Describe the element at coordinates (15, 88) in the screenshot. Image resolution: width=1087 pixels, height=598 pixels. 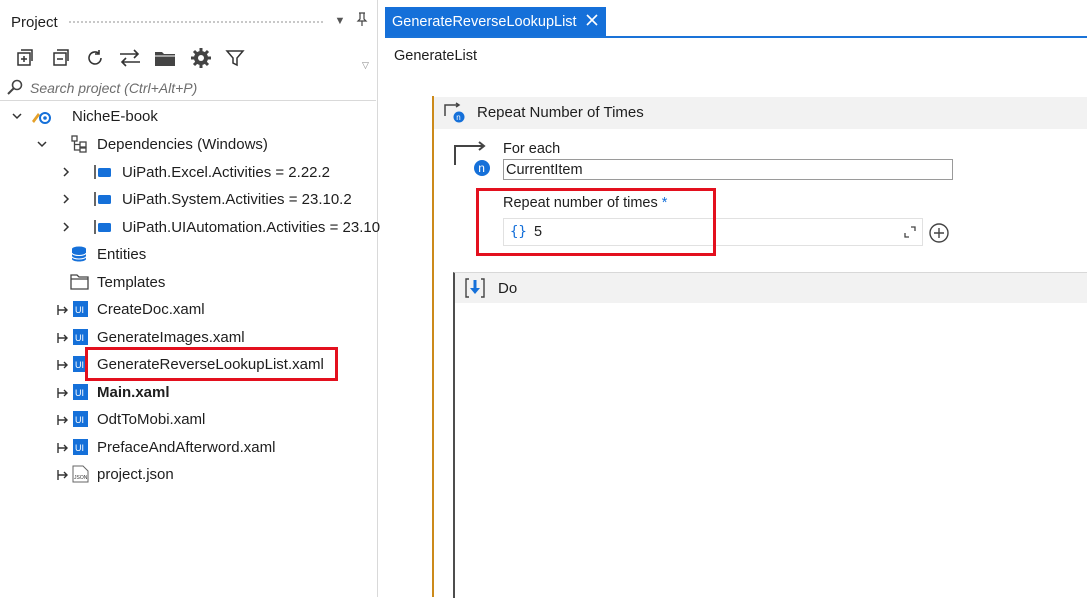
I see `search-icon` at that location.